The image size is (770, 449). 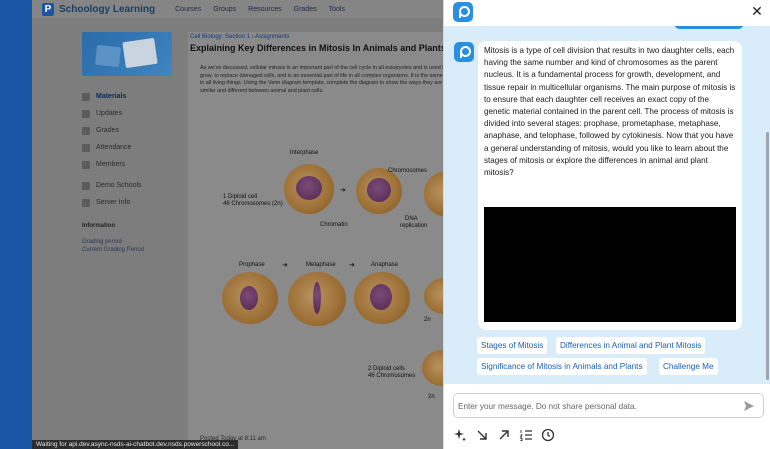 I want to click on nav-tools: Tools, so click(x=337, y=9).